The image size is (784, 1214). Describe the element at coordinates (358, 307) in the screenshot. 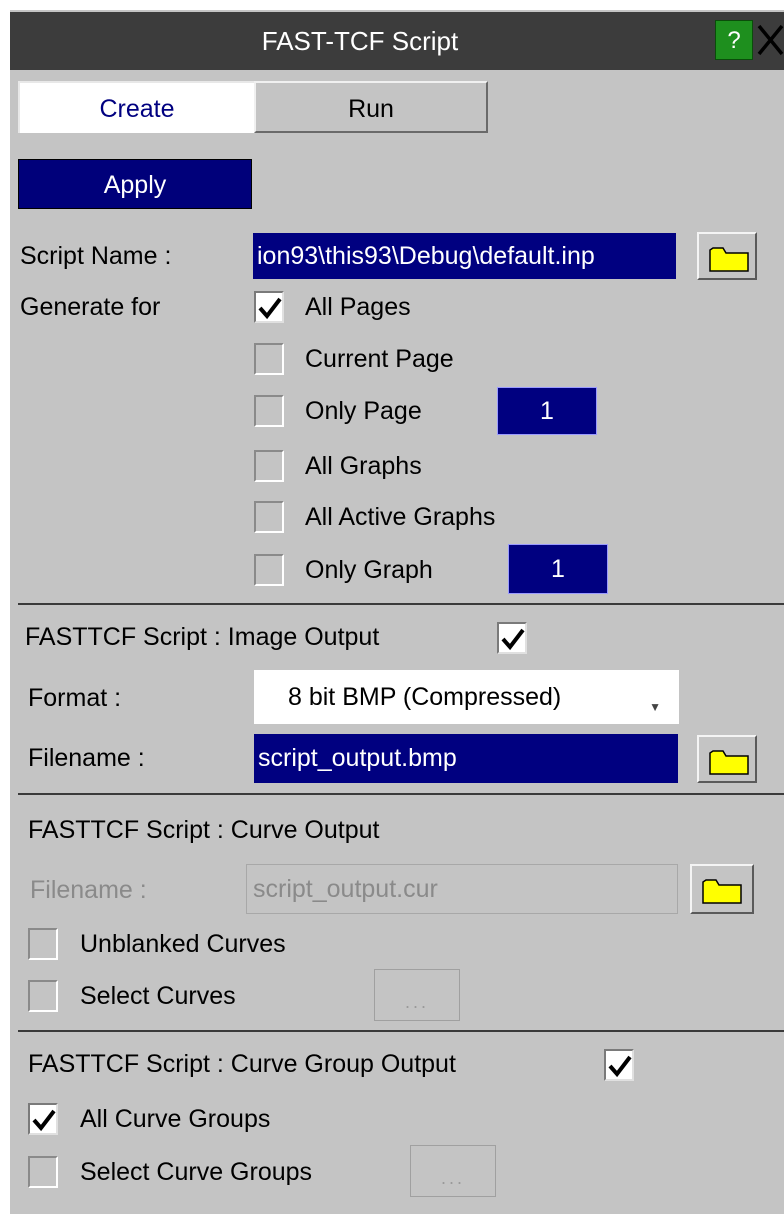

I see `all-pages-label: All Pages` at that location.